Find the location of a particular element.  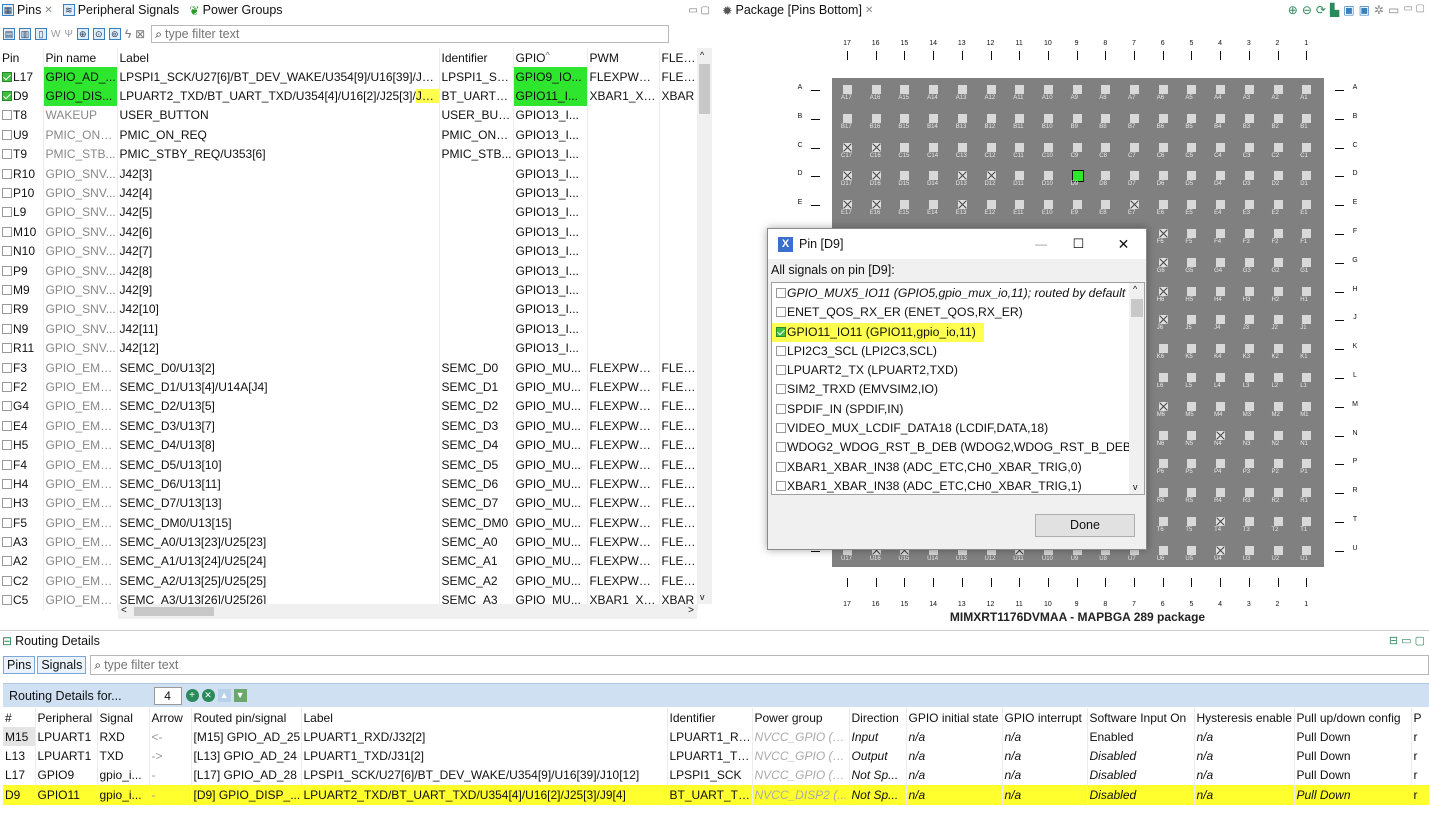

col-label: Label is located at coordinates (278, 57).